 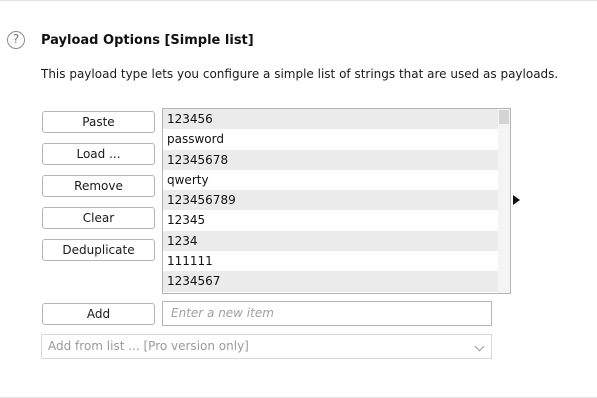 I want to click on top-divider, so click(x=298, y=0).